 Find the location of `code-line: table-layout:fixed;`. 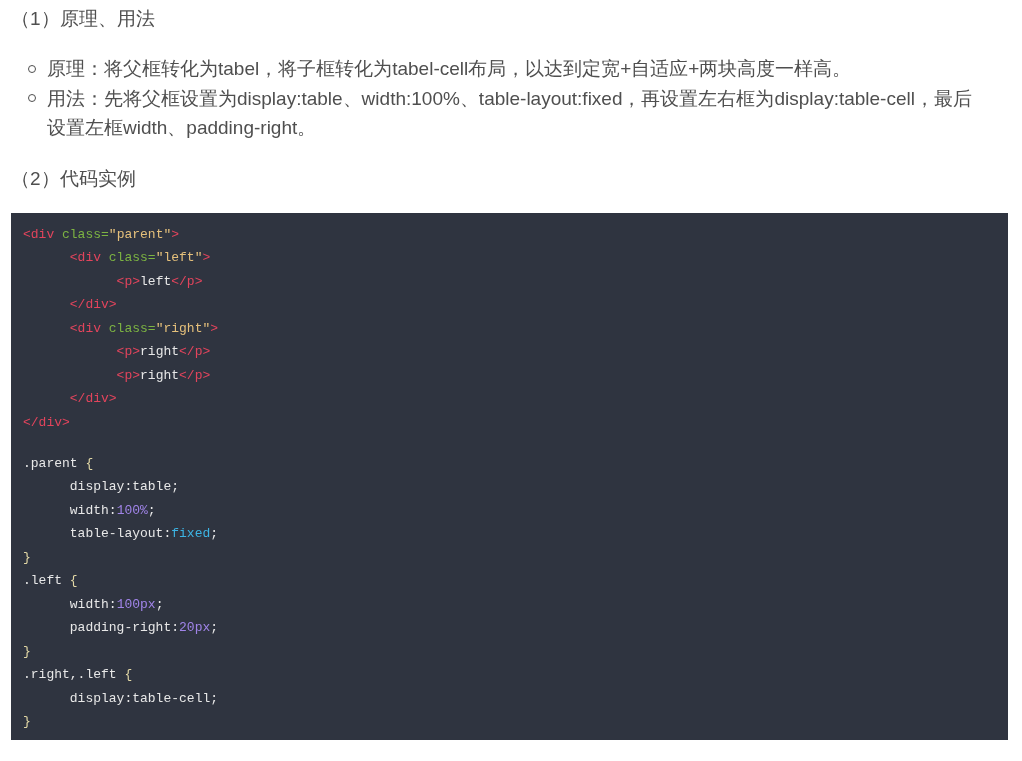

code-line: table-layout:fixed; is located at coordinates (143, 534).